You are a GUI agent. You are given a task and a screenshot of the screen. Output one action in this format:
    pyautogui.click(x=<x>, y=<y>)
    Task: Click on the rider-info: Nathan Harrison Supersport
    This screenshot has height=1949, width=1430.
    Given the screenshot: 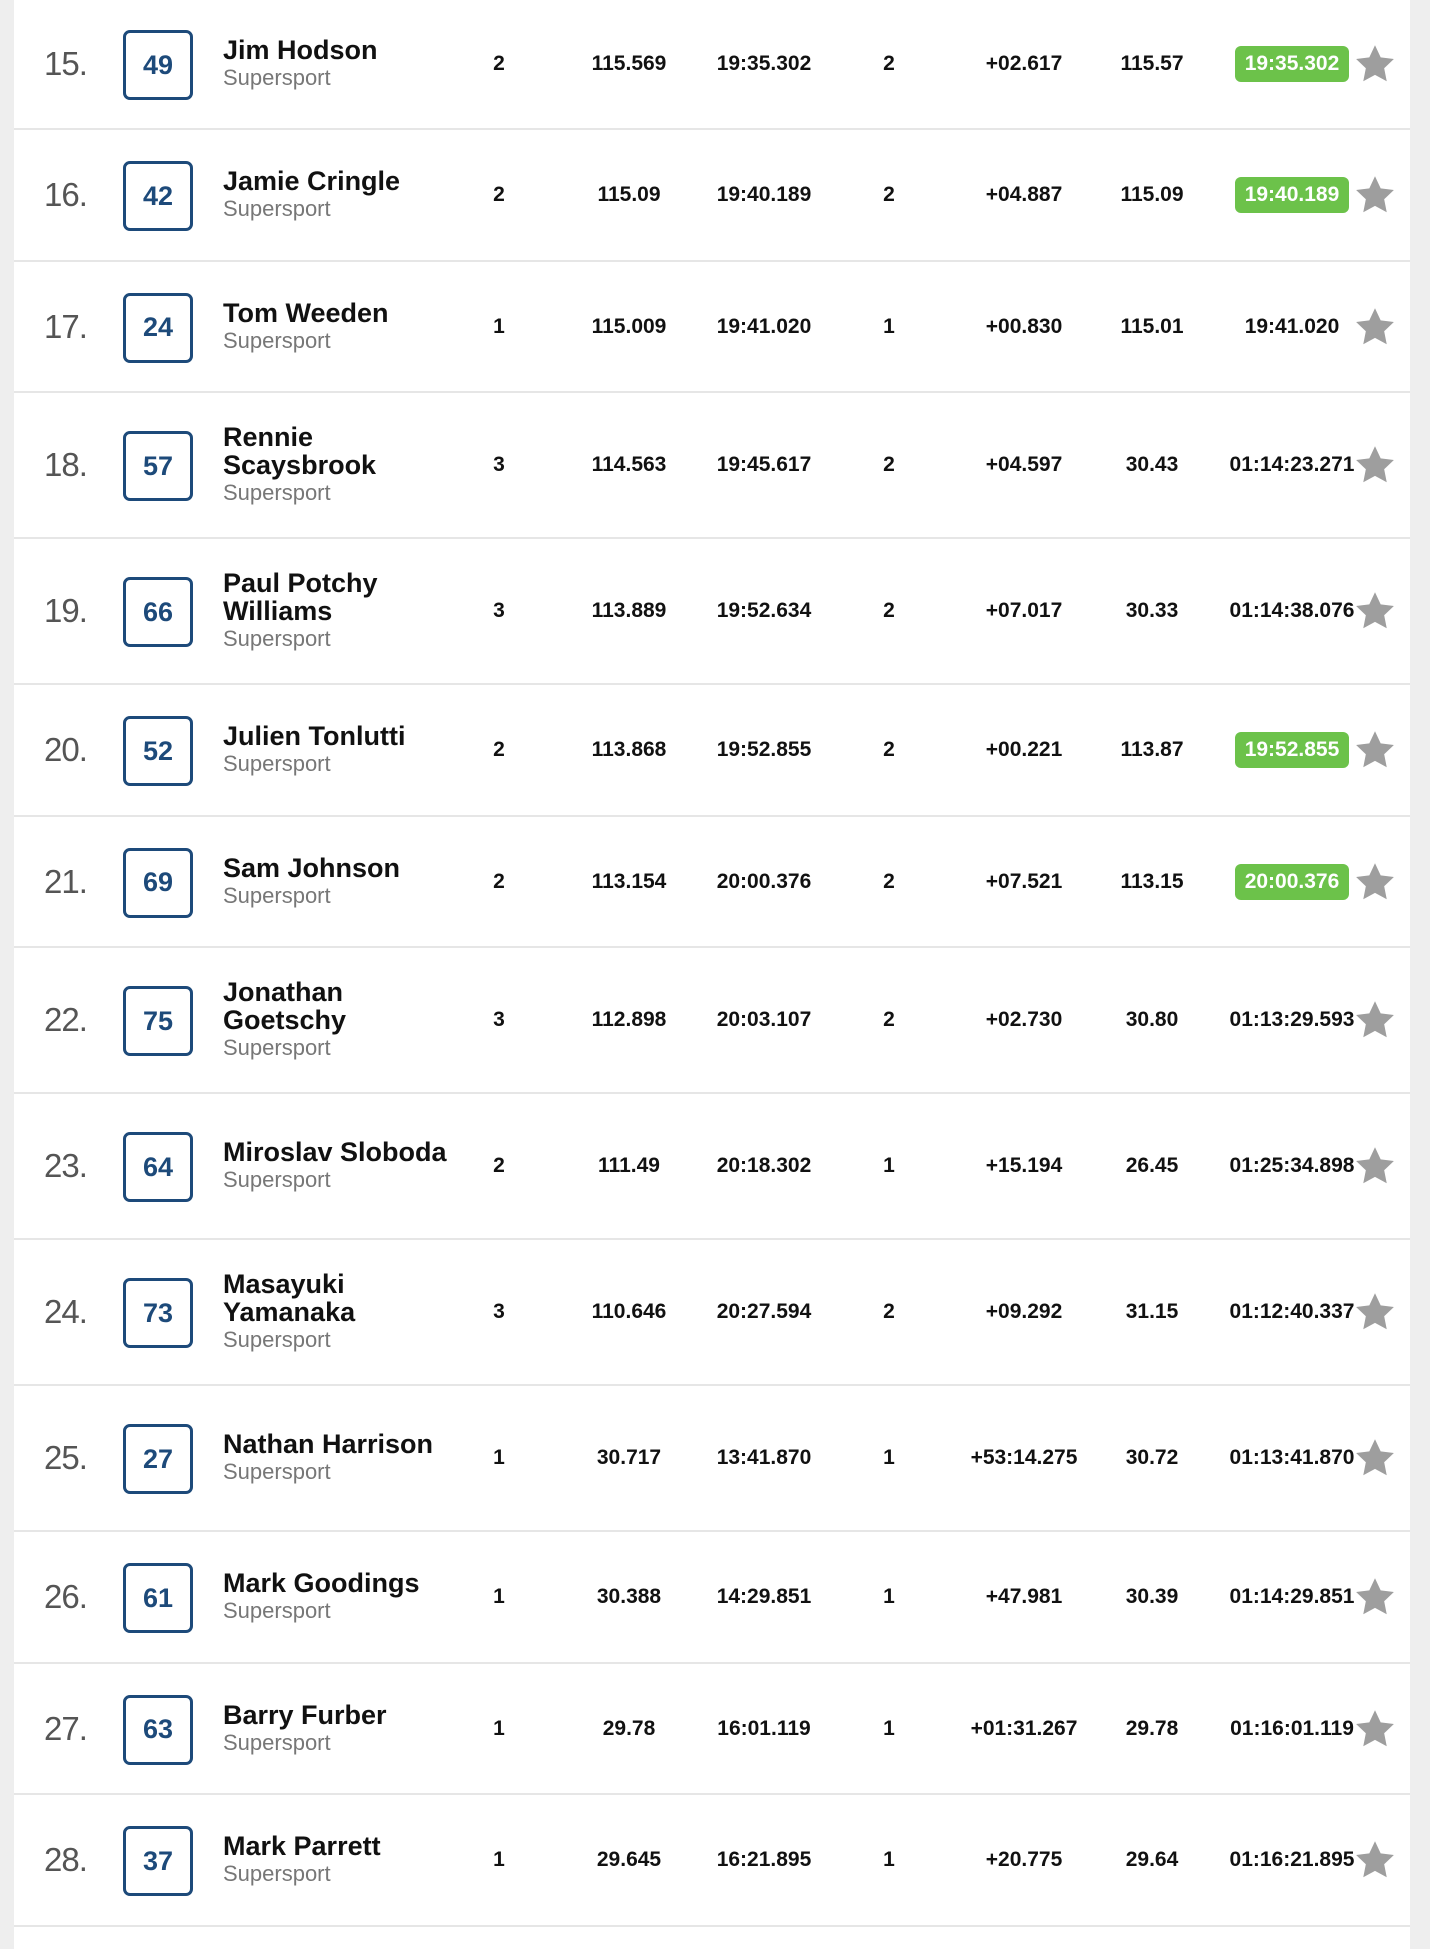 What is the action you would take?
    pyautogui.click(x=338, y=1458)
    